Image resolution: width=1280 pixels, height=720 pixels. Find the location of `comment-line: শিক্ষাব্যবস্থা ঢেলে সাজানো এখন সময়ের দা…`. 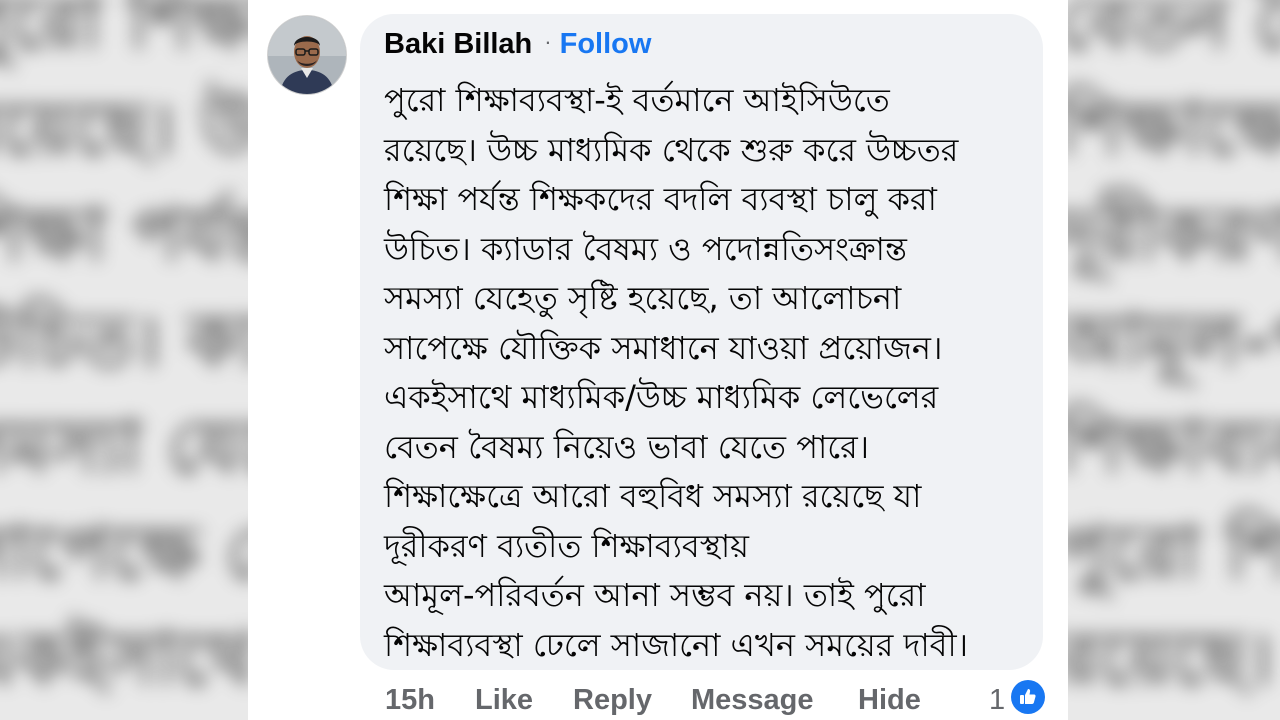

comment-line: শিক্ষাব্যবস্থা ঢেলে সাজানো এখন সময়ের দা… is located at coordinates (676, 644).